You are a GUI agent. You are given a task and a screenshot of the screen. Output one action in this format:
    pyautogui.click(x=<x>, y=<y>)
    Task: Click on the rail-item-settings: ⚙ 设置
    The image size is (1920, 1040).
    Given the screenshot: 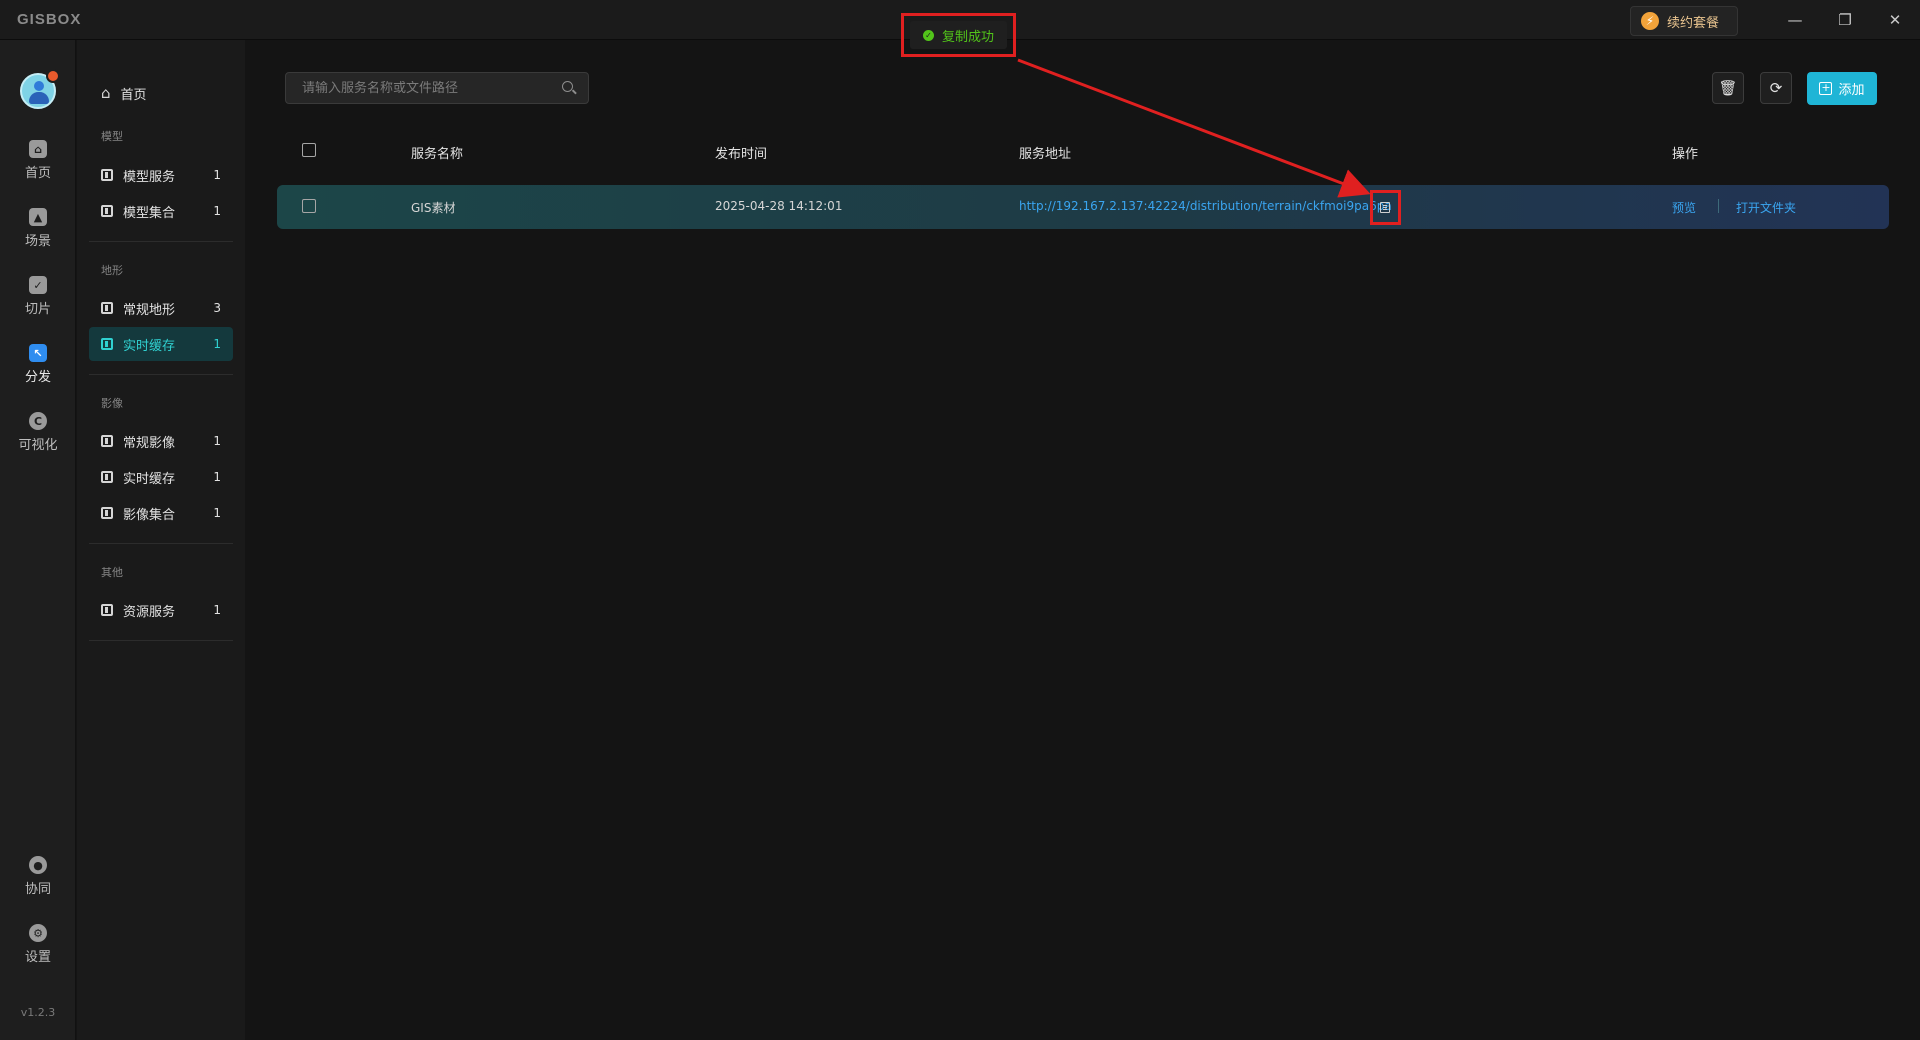 What is the action you would take?
    pyautogui.click(x=38, y=952)
    